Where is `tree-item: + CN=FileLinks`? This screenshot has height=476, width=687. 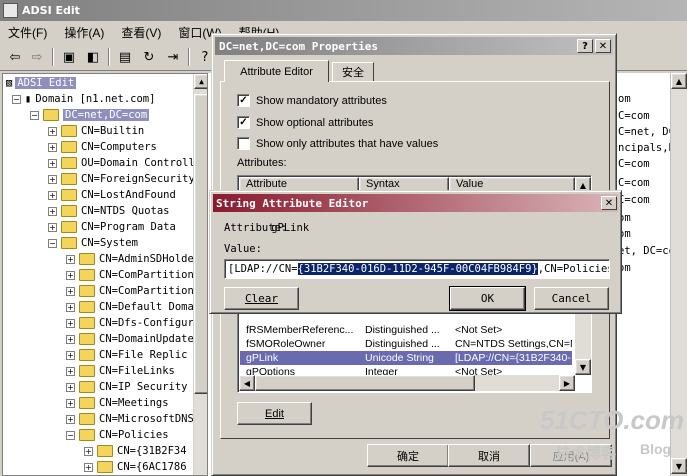 tree-item: + CN=FileLinks is located at coordinates (120, 371).